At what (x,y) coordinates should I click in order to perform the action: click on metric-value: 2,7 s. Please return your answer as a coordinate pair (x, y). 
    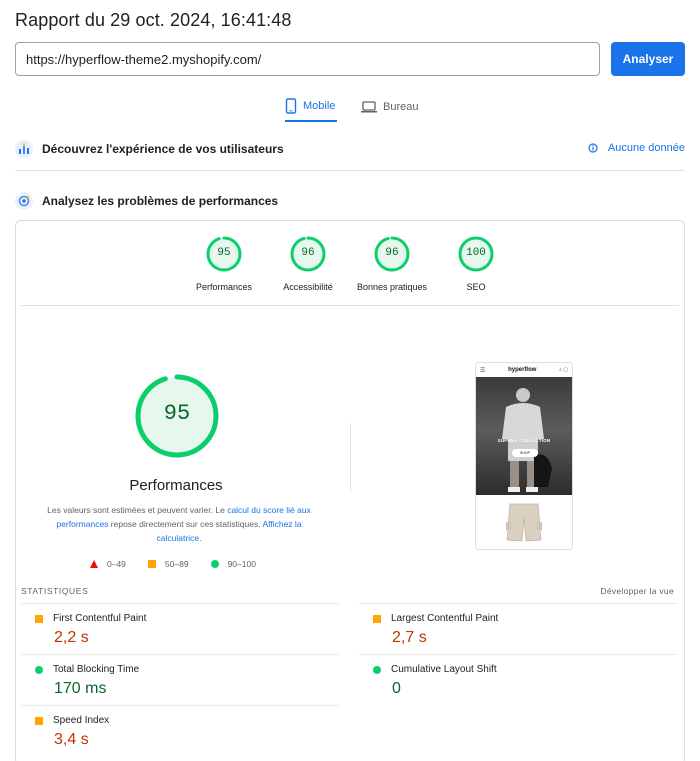
    Looking at the image, I should click on (409, 637).